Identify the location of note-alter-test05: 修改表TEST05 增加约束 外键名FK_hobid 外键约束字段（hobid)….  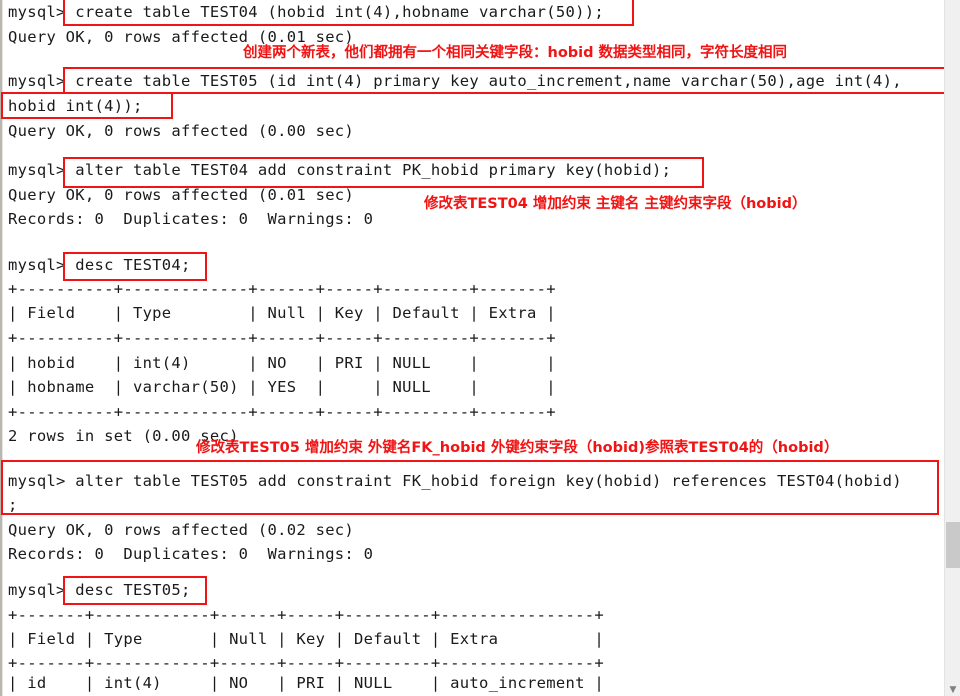
(517, 448).